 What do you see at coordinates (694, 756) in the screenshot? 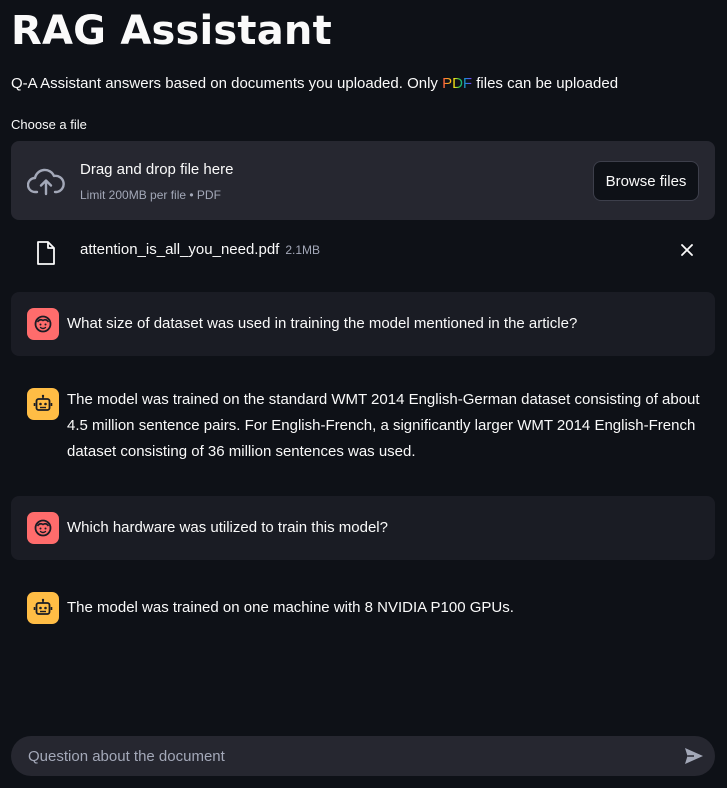
I see `send-icon` at bounding box center [694, 756].